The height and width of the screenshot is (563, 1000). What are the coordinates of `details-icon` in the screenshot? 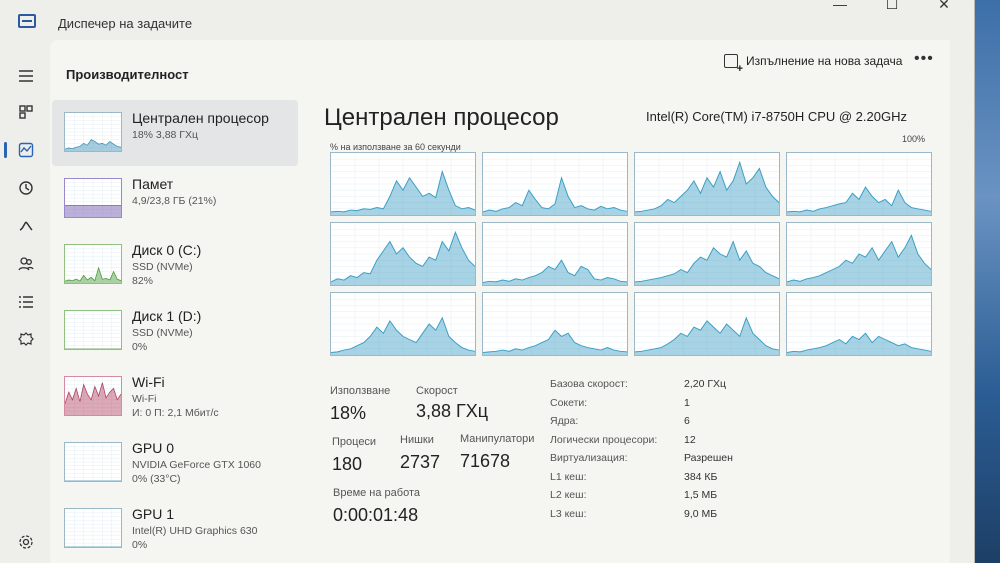 It's located at (26, 302).